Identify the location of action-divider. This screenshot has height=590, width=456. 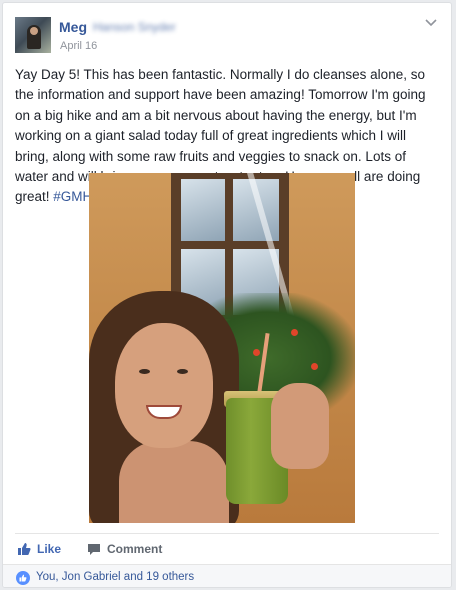
(227, 533).